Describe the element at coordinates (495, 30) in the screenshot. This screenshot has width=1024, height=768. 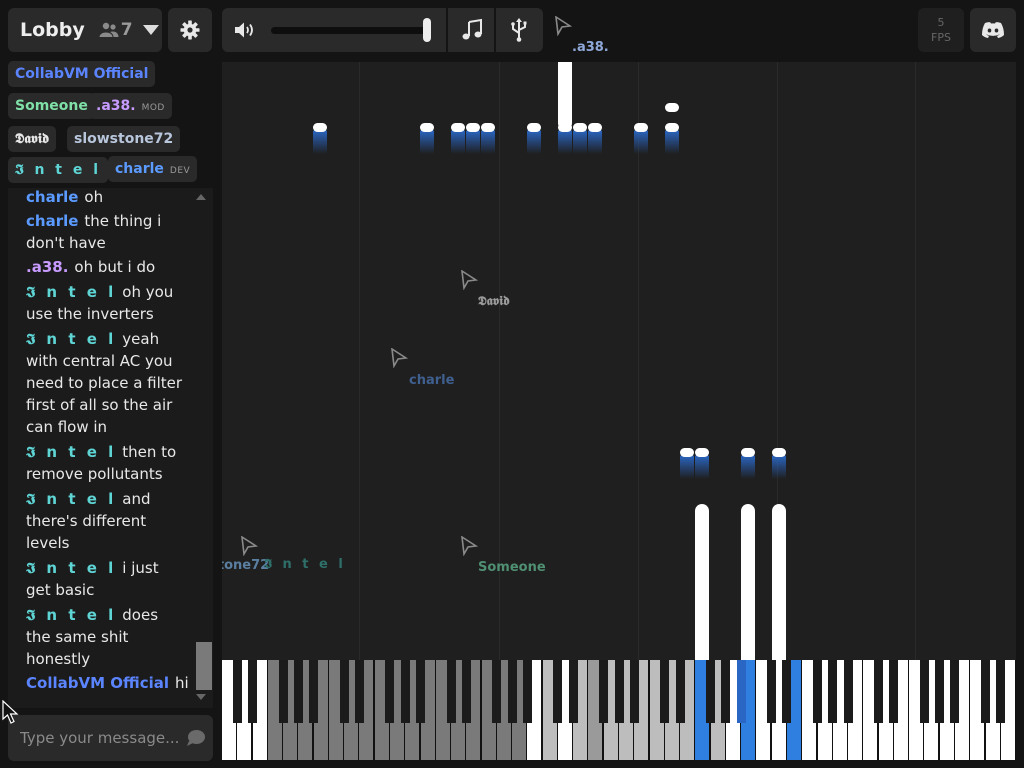
I see `toolbar-divider` at that location.